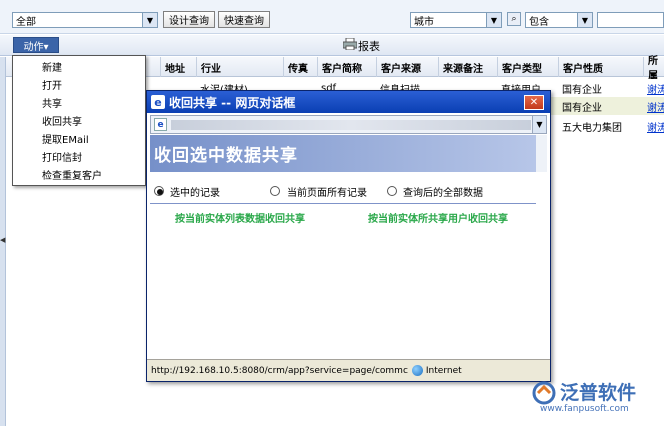 The image size is (664, 426). What do you see at coordinates (592, 128) in the screenshot?
I see `table-cell: 五大电力集团` at bounding box center [592, 128].